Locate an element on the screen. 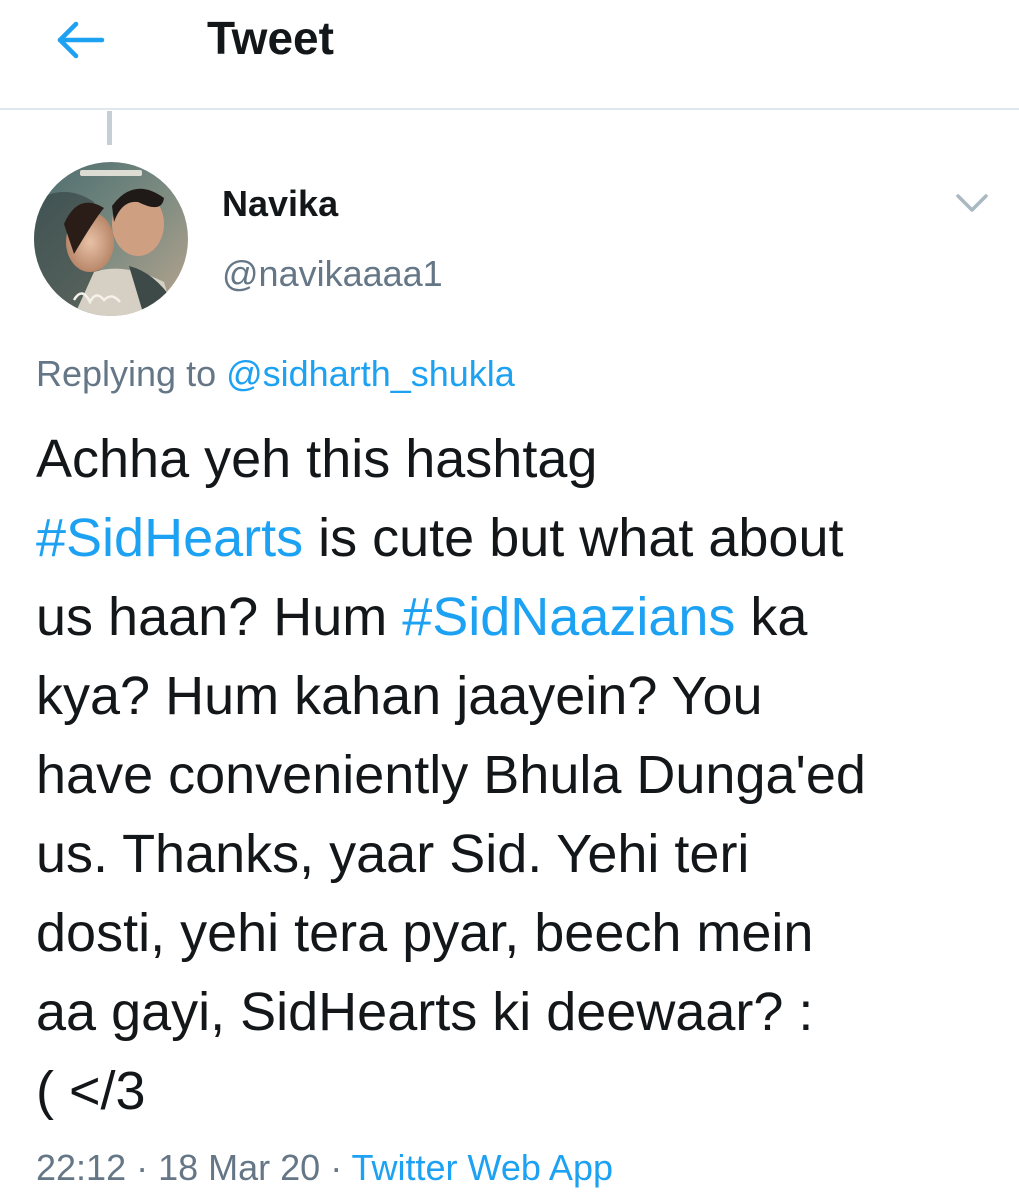 This screenshot has width=1019, height=1200. tweet-line: us haan? Hum #SidNaazians ka is located at coordinates (516, 617).